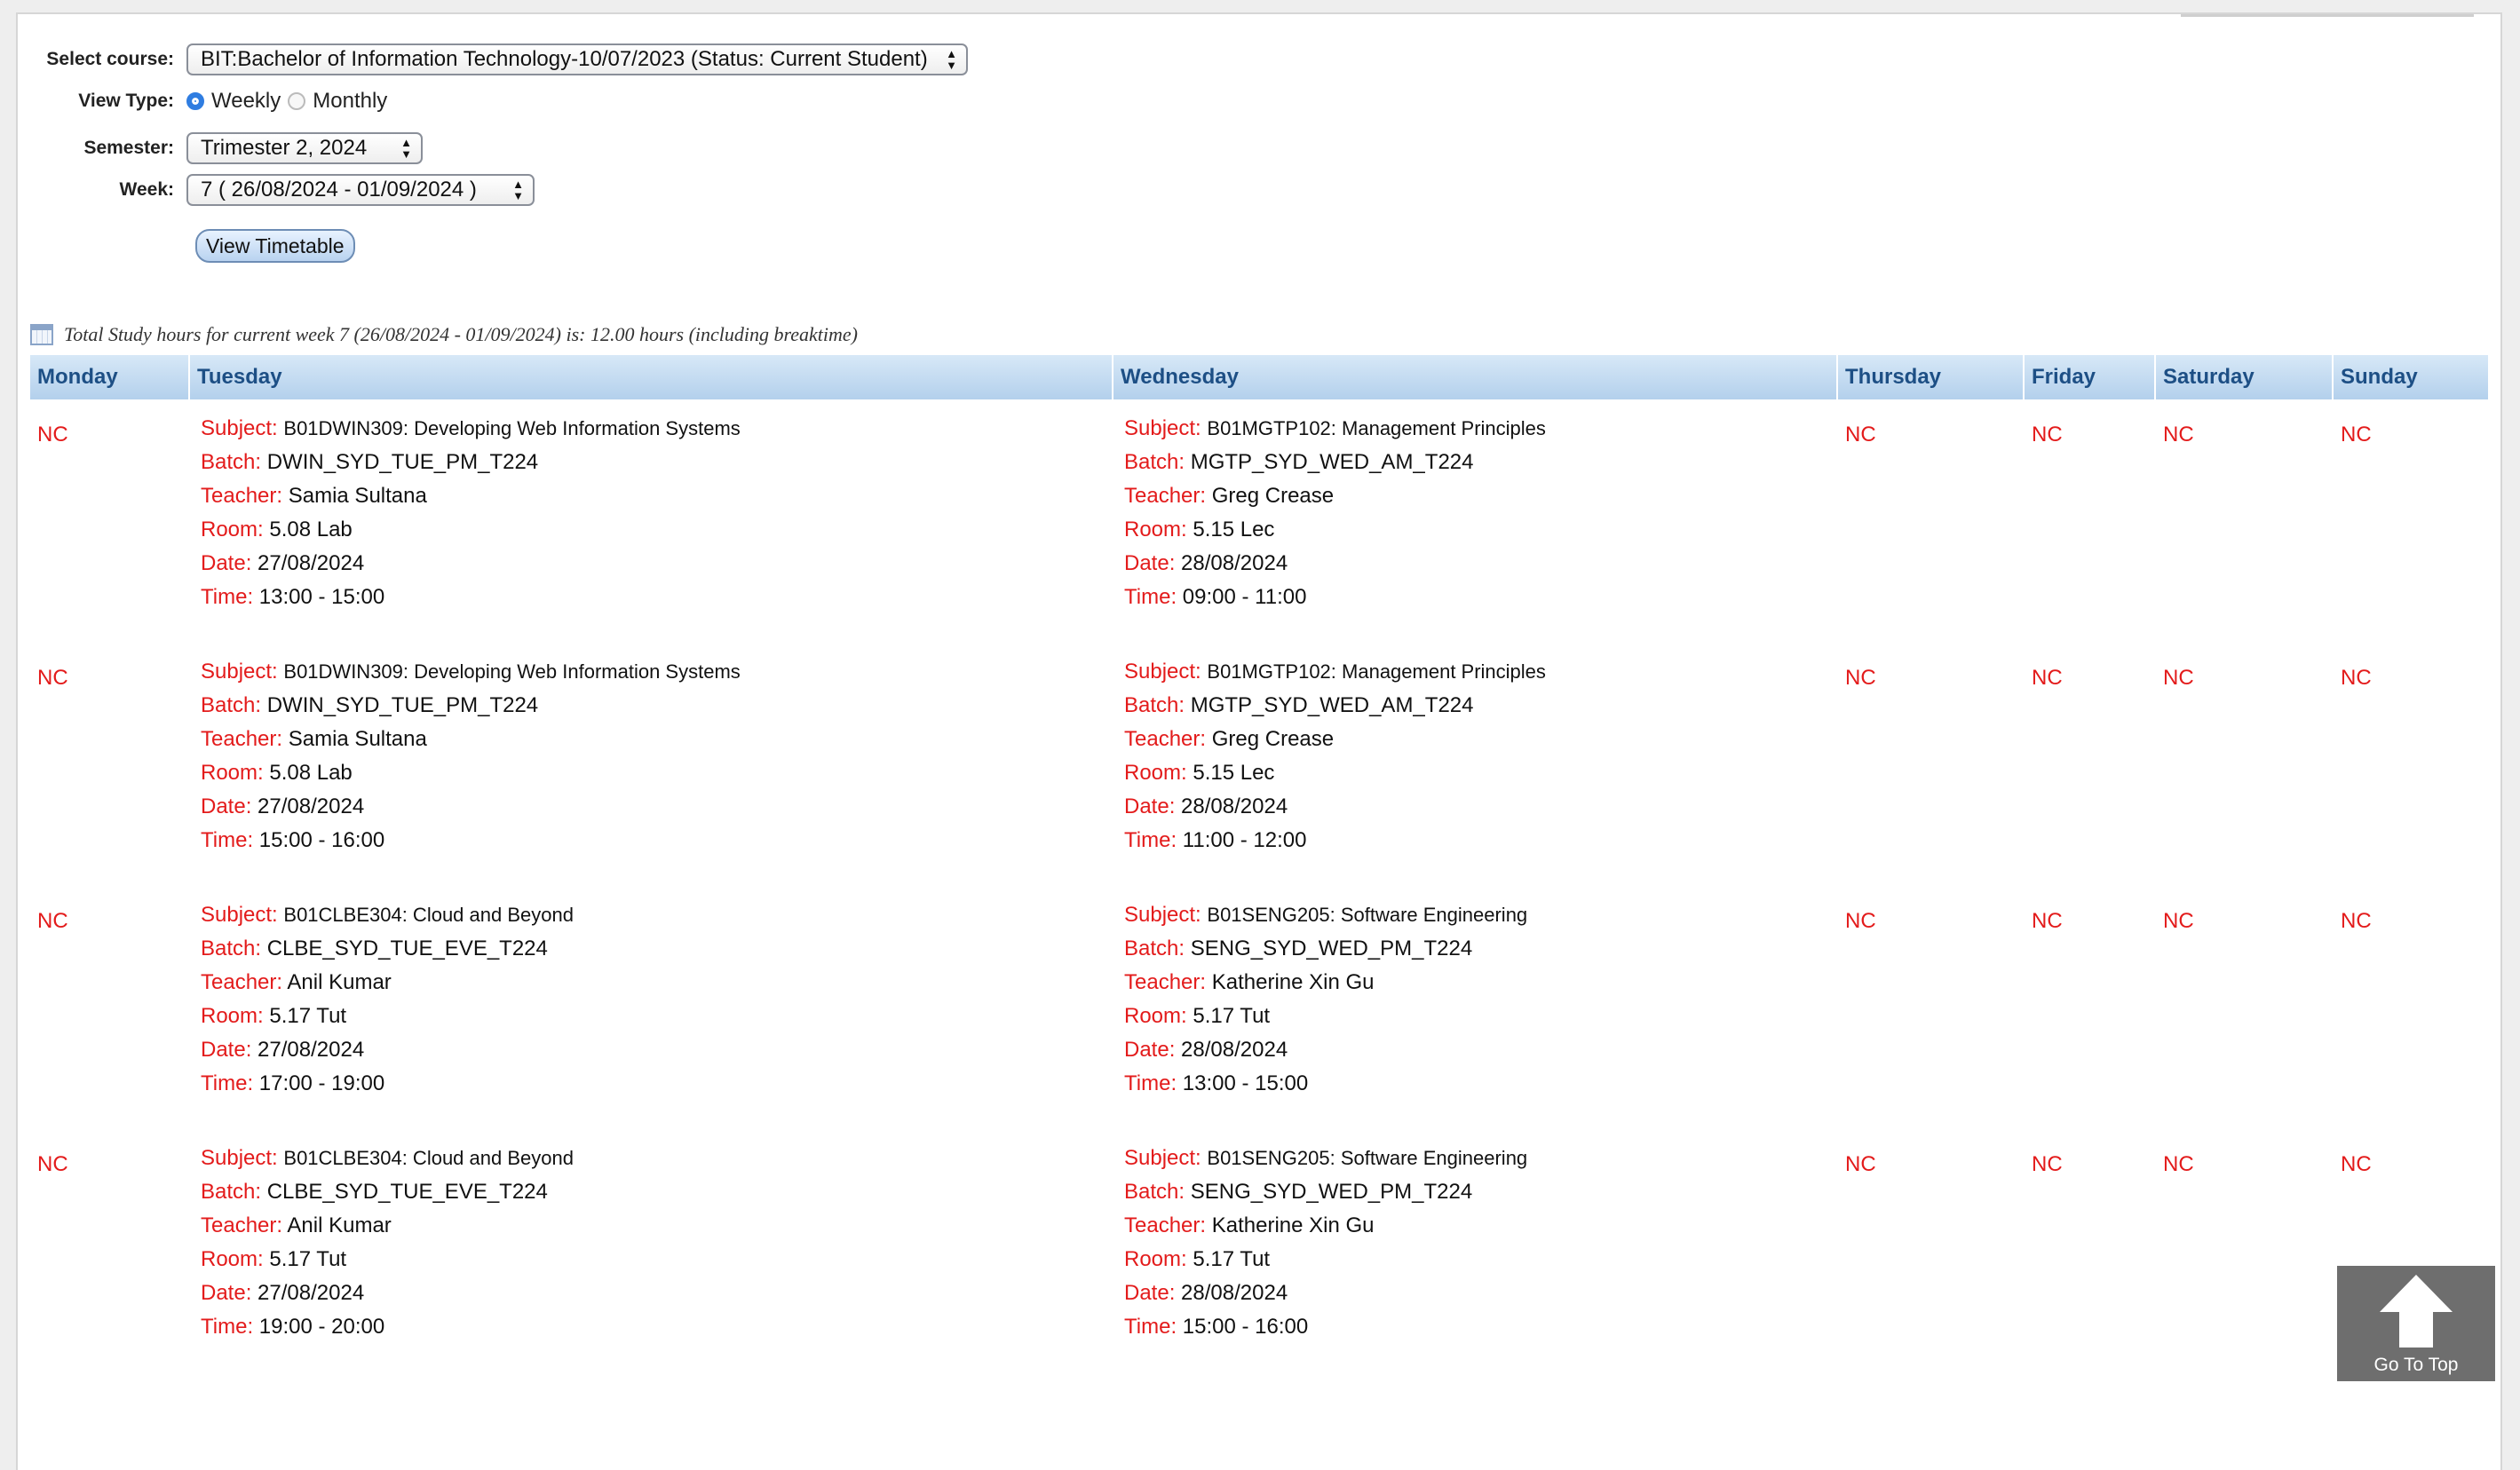 This screenshot has height=1470, width=2520. What do you see at coordinates (1481, 597) in the screenshot?
I see `entry-time: Time: 09:00 - 11:00` at bounding box center [1481, 597].